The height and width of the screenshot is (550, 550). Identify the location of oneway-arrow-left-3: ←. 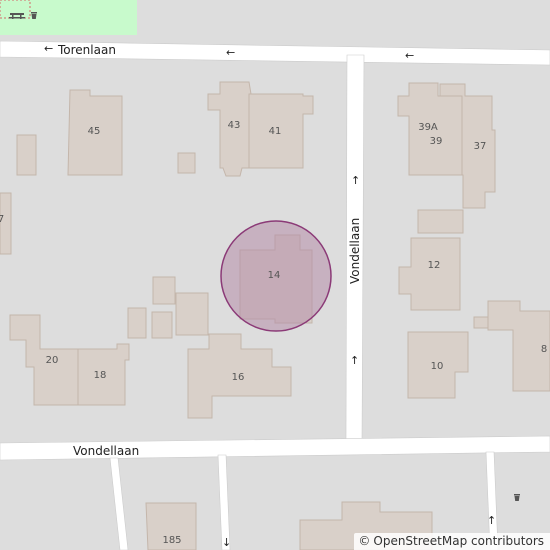
(409, 55).